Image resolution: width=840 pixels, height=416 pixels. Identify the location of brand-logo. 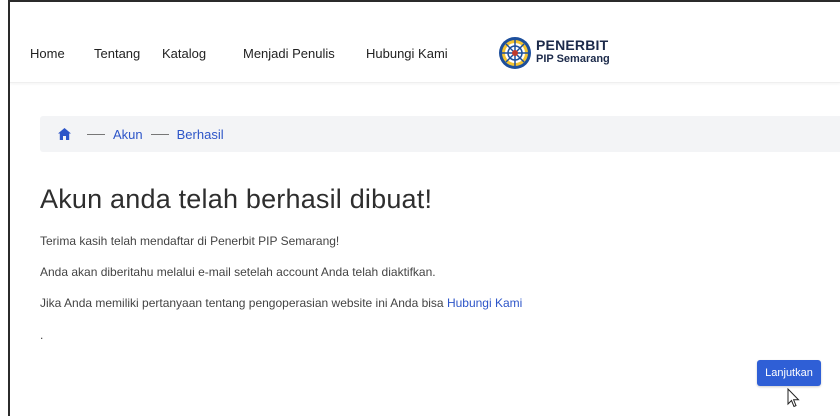
(515, 53).